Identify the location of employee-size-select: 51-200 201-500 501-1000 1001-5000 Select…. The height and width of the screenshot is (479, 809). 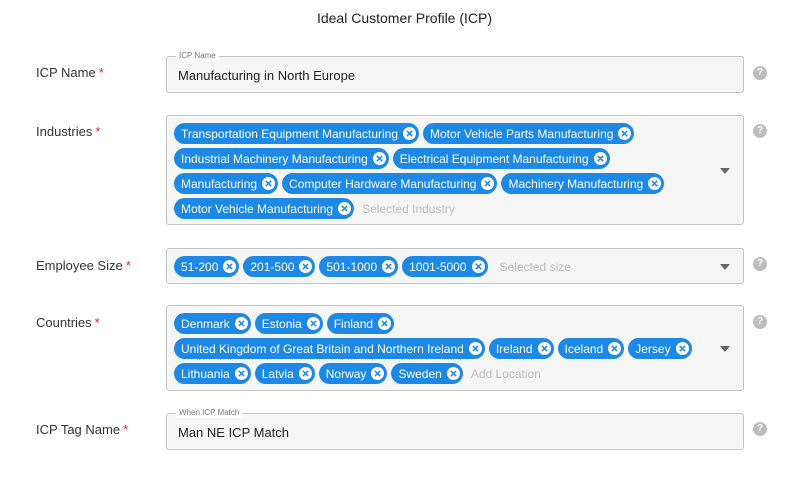
(455, 266).